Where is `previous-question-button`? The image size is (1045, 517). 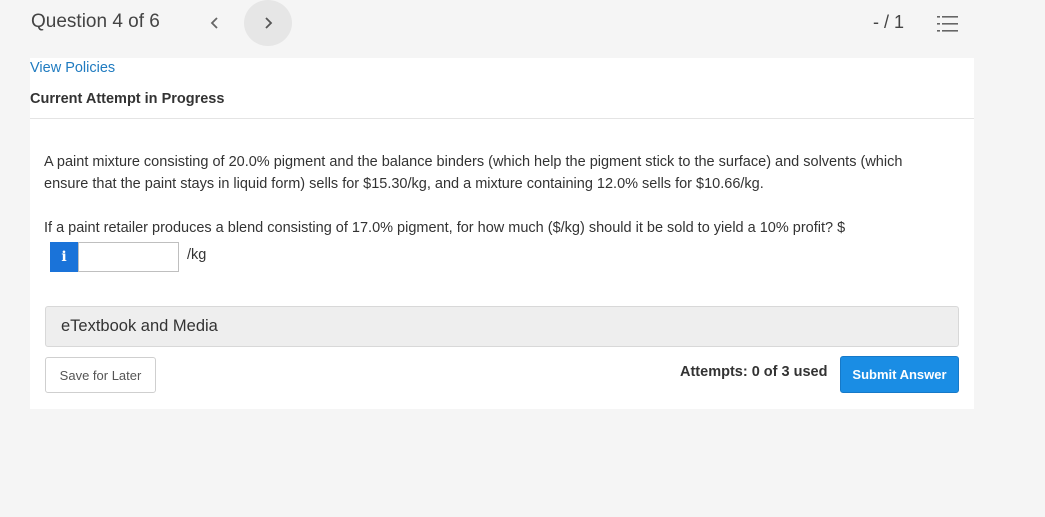 previous-question-button is located at coordinates (215, 23).